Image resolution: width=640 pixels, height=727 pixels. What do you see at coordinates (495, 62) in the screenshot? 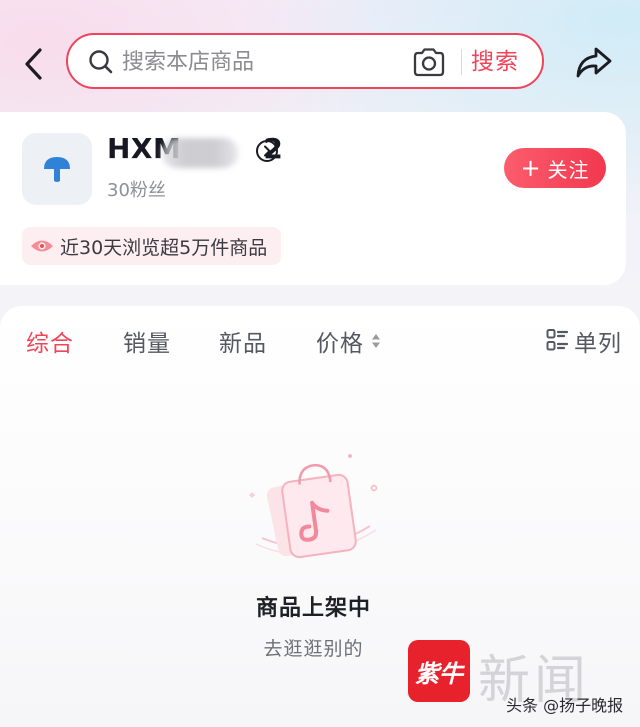
I see `search-button: 搜索` at bounding box center [495, 62].